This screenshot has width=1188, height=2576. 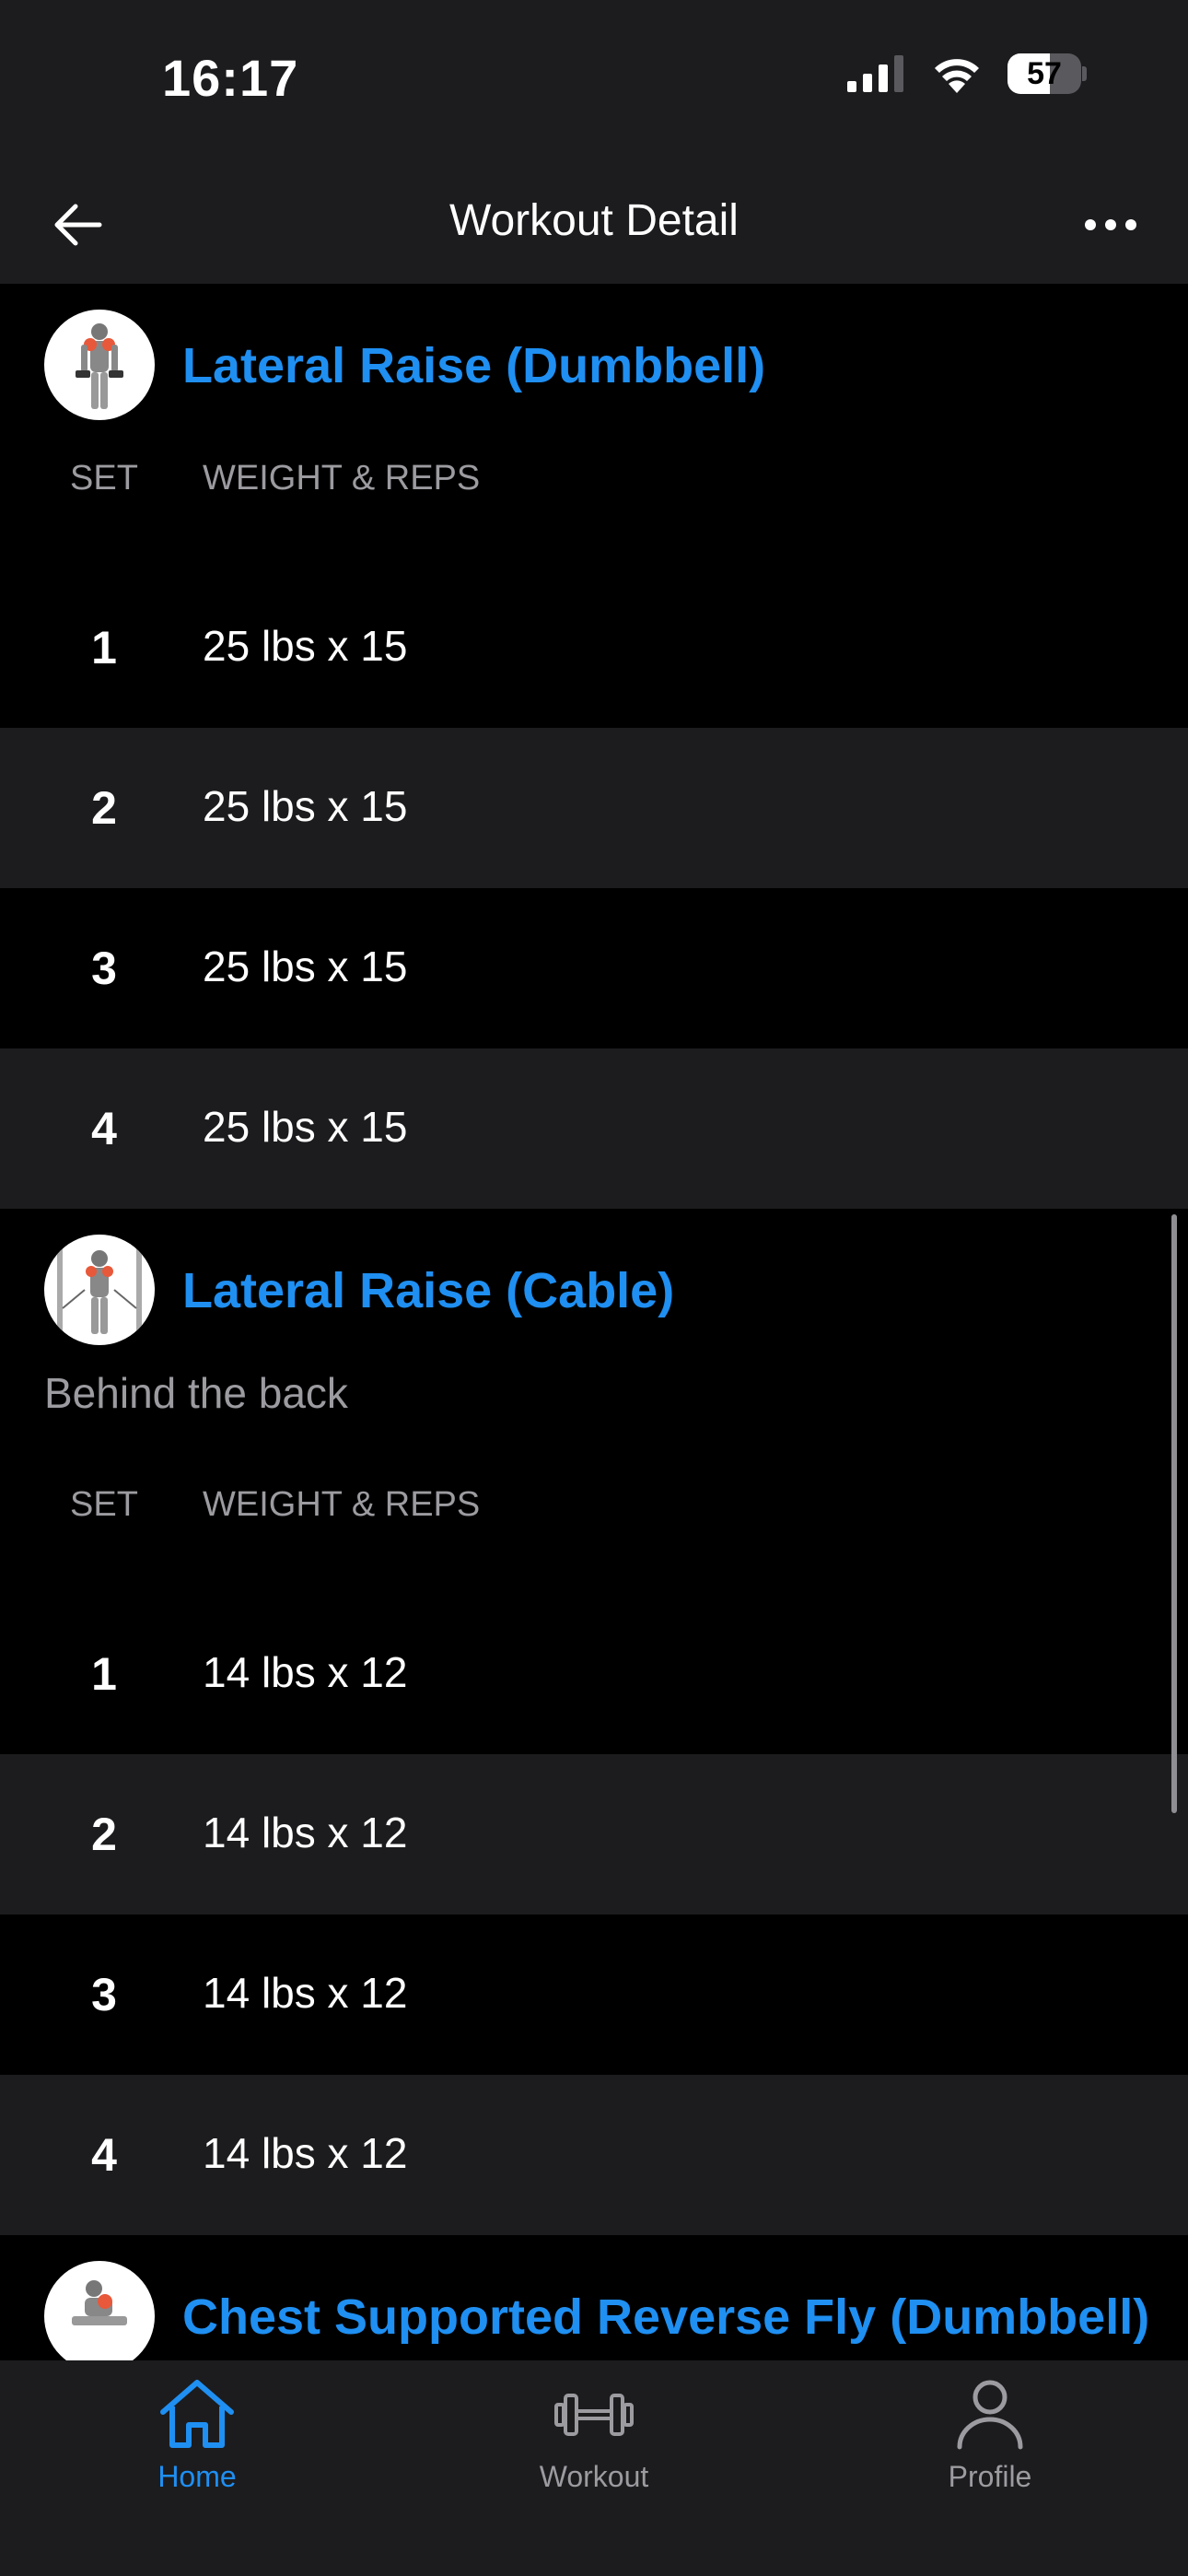 I want to click on exercise-title: Lateral Raise (Cable), so click(x=428, y=1290).